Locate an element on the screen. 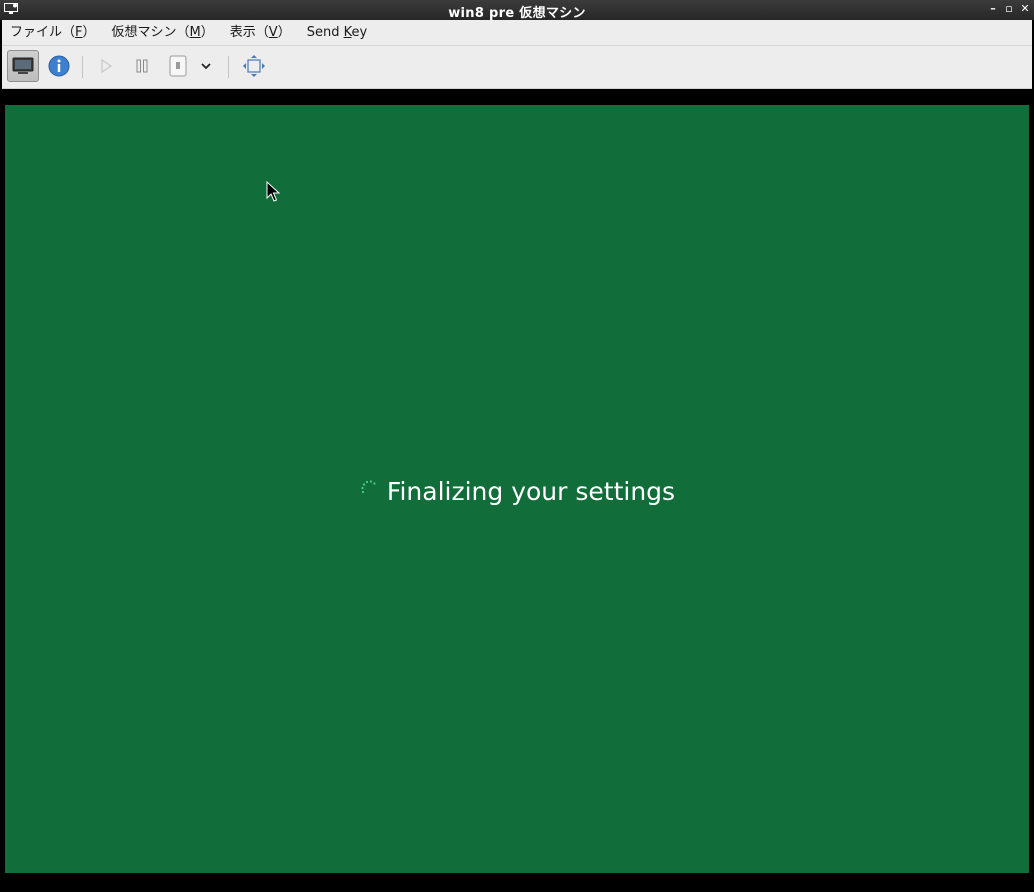  status-text: Finalizing your settings is located at coordinates (531, 491).